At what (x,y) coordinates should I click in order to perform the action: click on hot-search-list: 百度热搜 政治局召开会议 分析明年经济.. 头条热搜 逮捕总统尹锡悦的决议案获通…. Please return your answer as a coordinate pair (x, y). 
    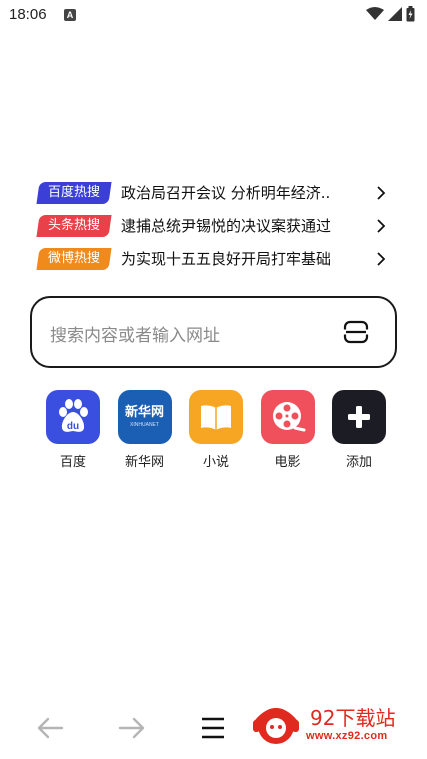
    Looking at the image, I should click on (212, 225).